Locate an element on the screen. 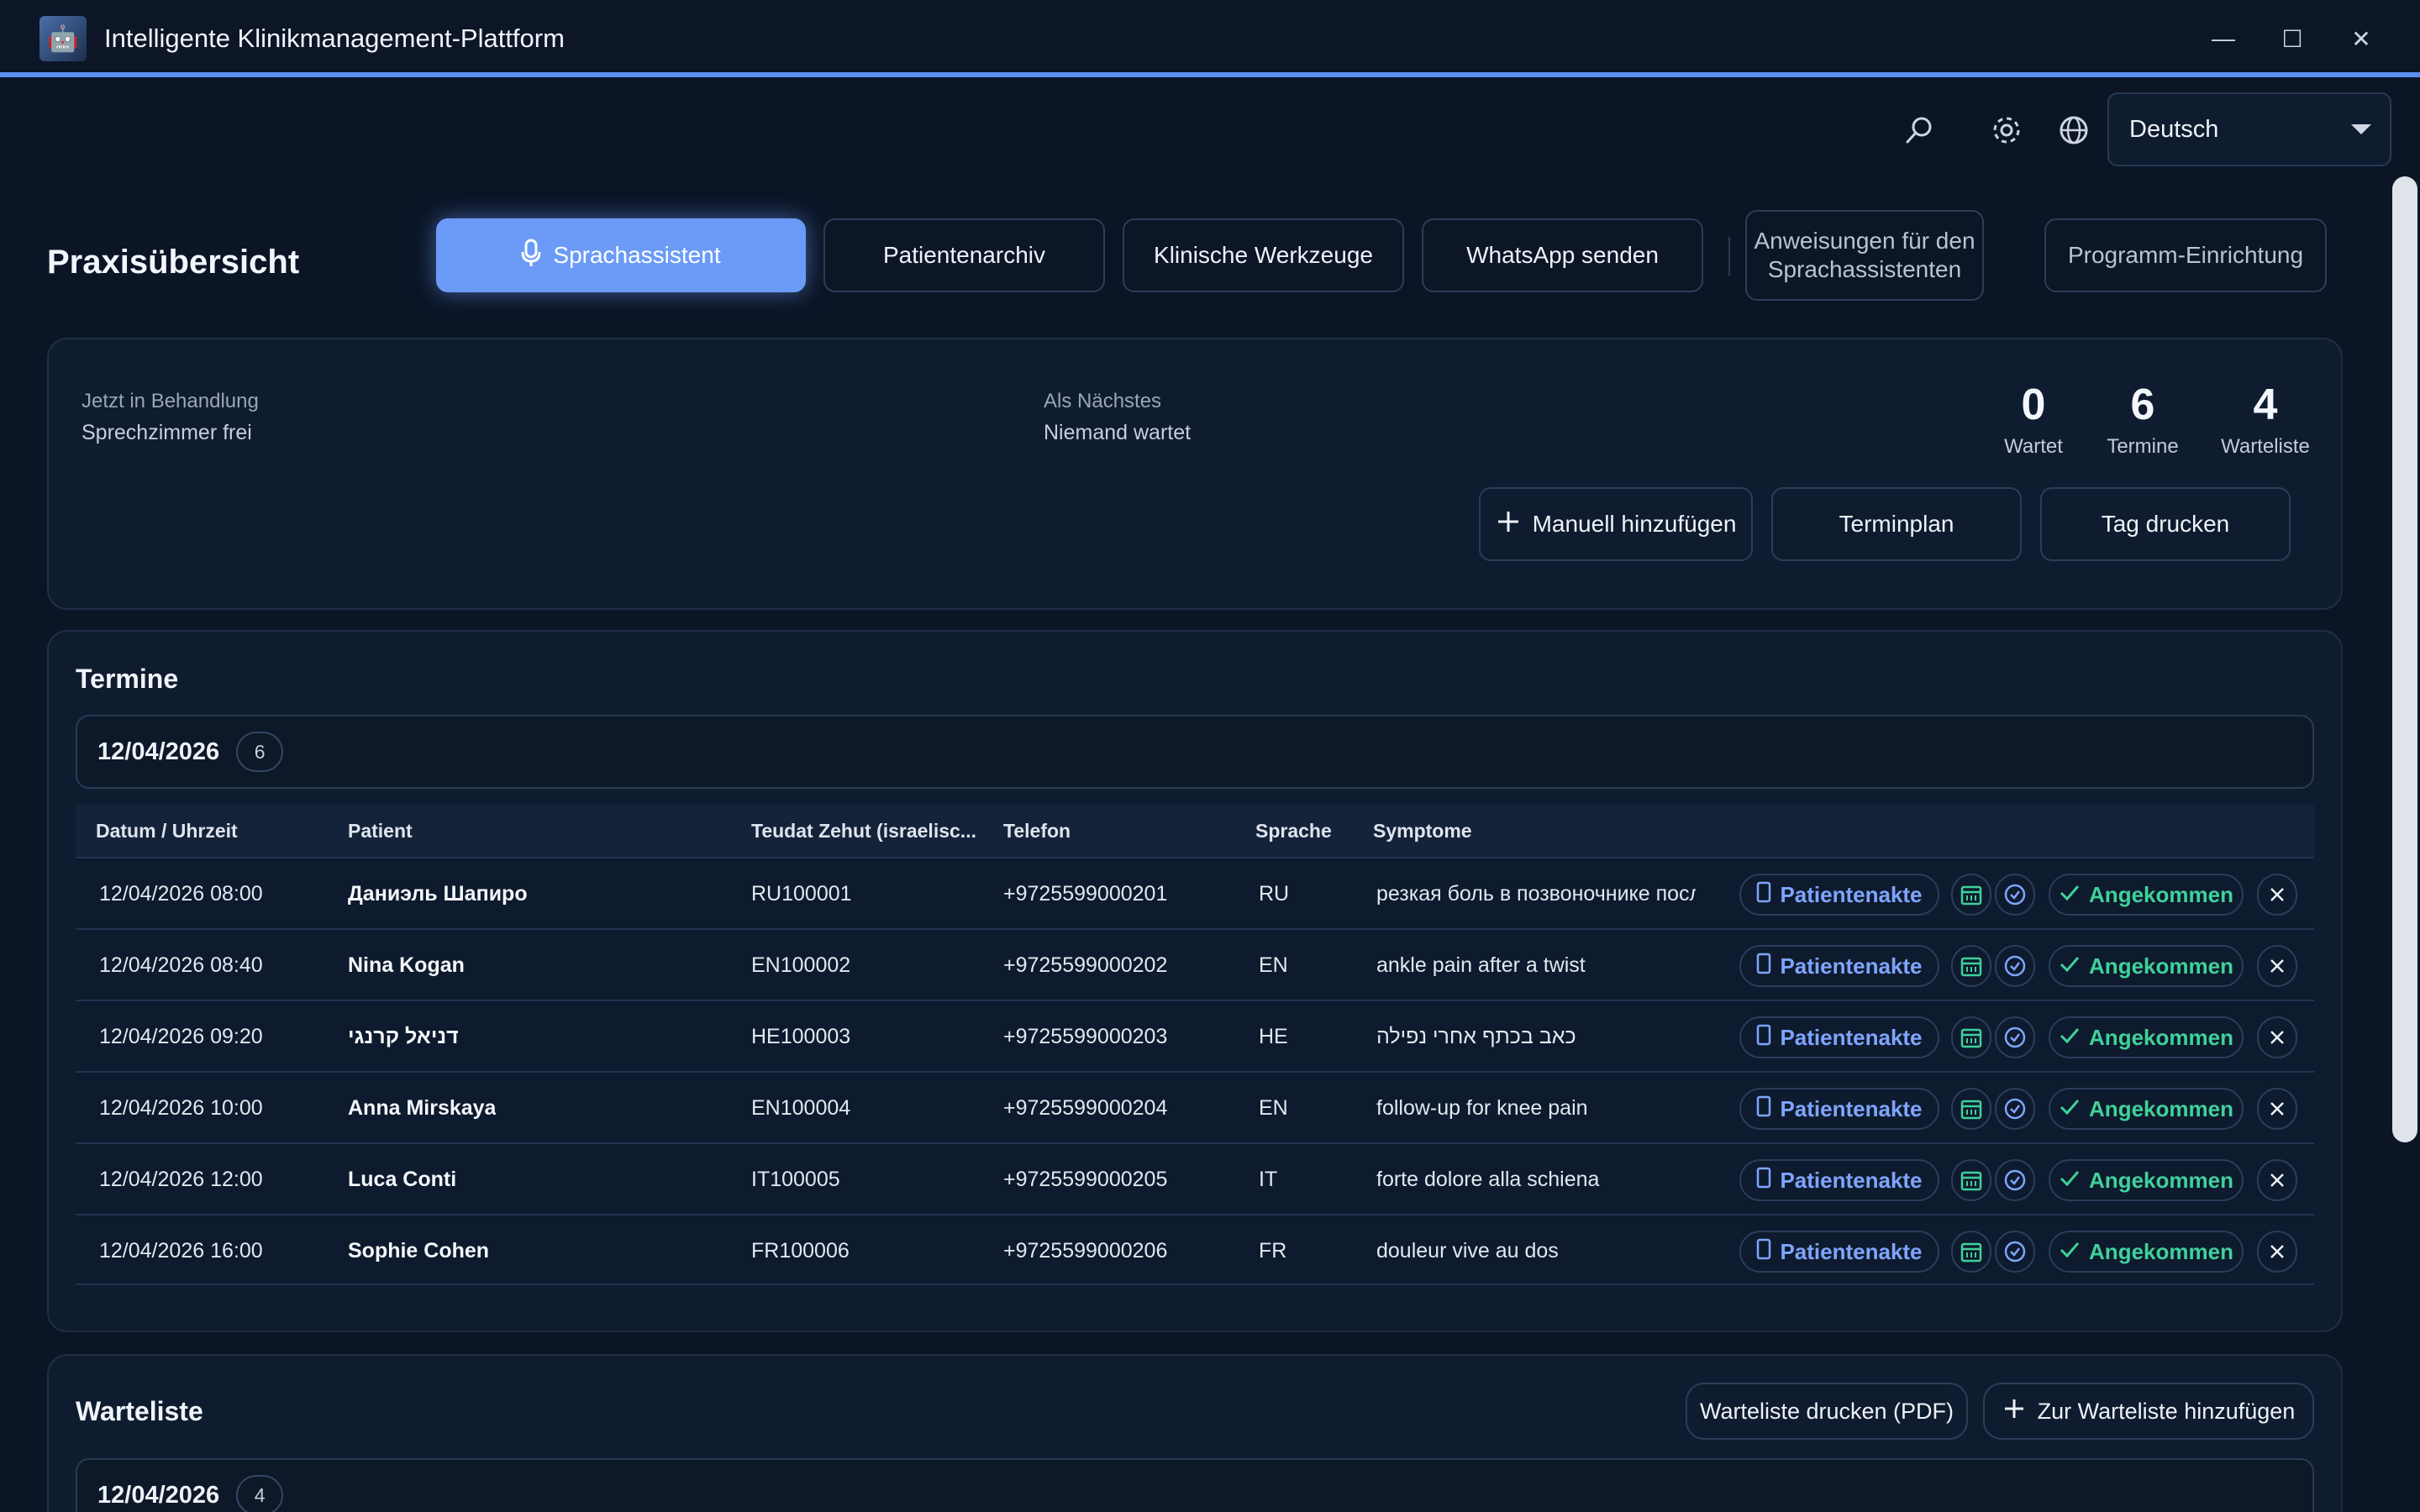 This screenshot has height=1512, width=2420. stat-appointments-label: Termine is located at coordinates (2143, 446).